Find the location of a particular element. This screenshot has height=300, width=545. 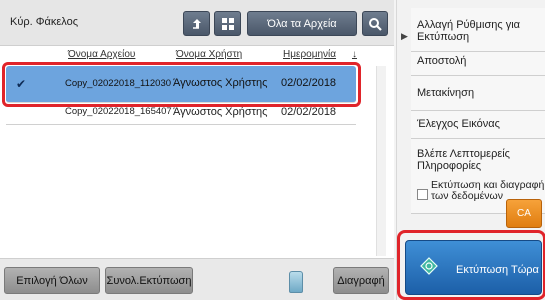

thumbnail-view-button is located at coordinates (227, 23).